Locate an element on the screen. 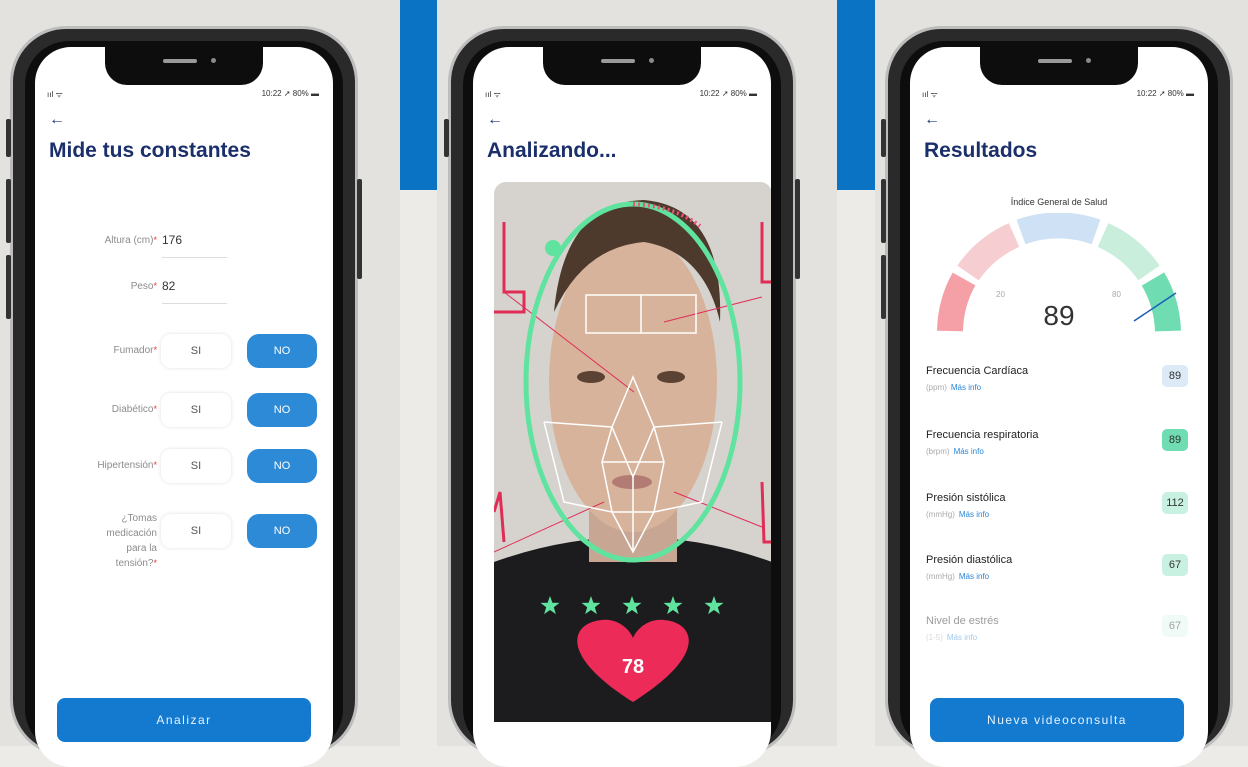  result-row-stress: Nivel de estrés (1-5) Más info 67 is located at coordinates (1057, 628).